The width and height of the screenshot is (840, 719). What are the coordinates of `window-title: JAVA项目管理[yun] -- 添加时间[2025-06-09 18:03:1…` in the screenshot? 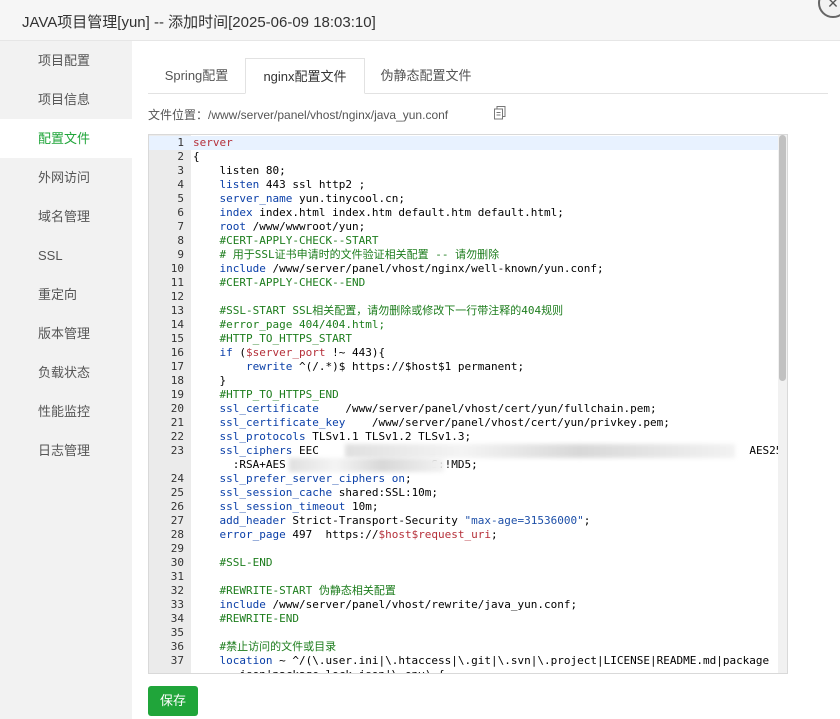 It's located at (199, 22).